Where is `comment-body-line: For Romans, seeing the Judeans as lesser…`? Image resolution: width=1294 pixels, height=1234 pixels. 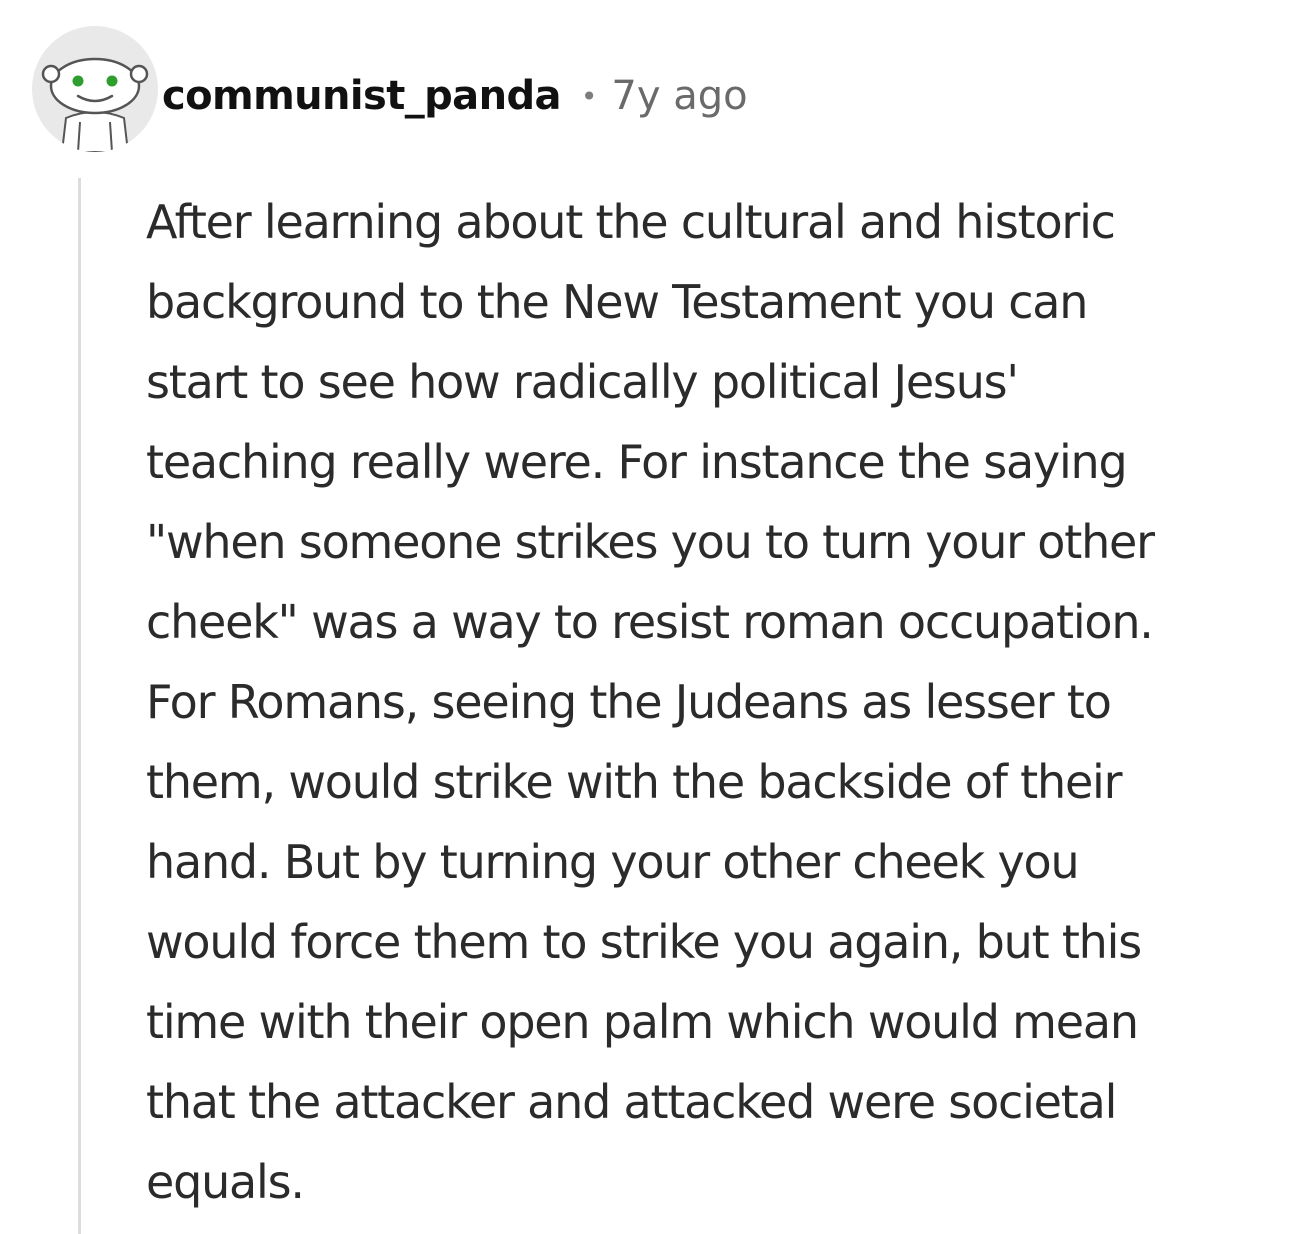 comment-body-line: For Romans, seeing the Judeans as lesser… is located at coordinates (629, 702).